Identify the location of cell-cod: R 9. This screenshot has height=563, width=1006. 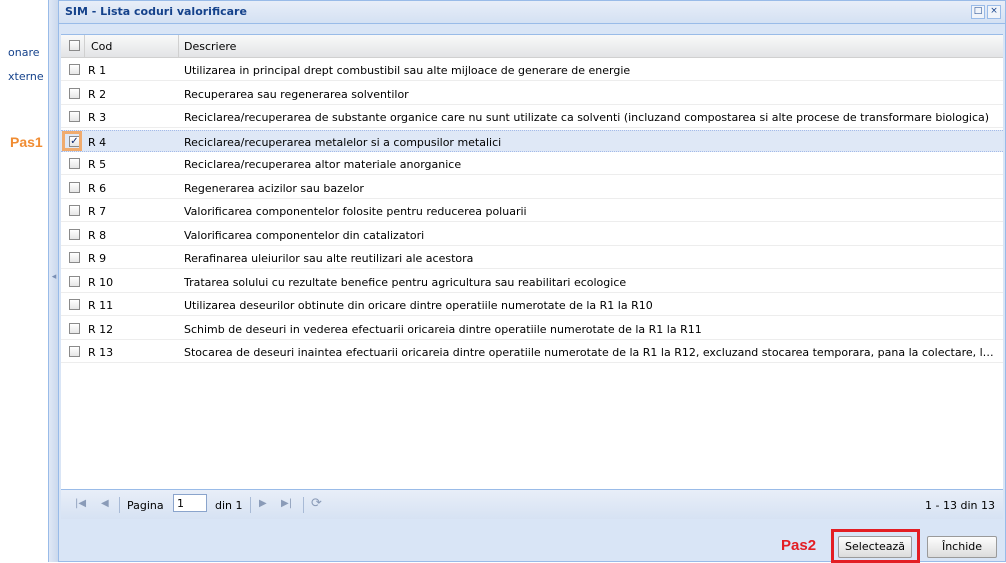
(97, 258).